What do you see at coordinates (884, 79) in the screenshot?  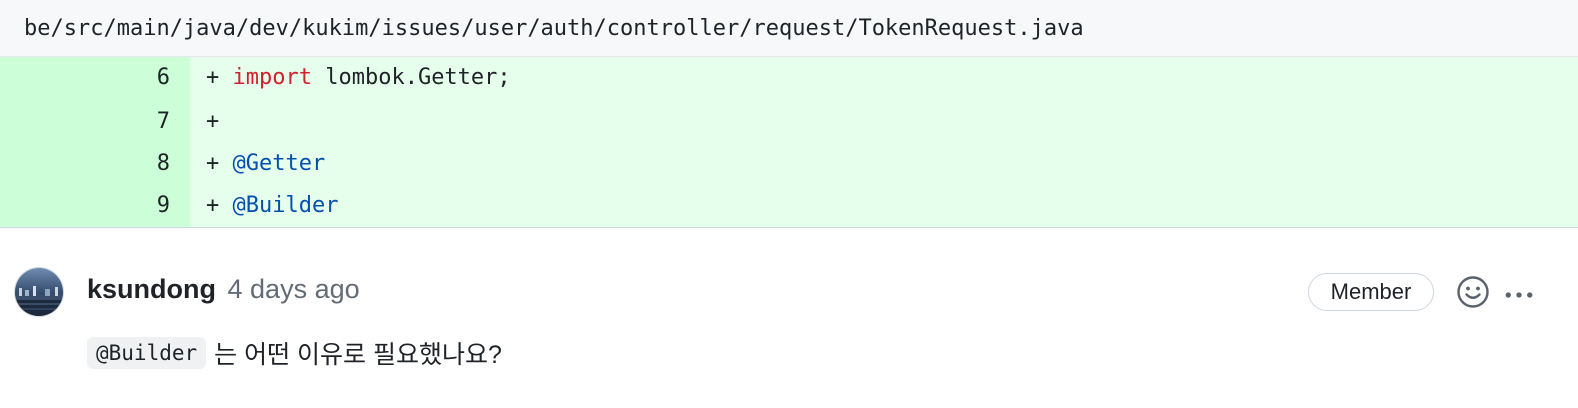 I see `line-code: + import lombok.Getter;` at bounding box center [884, 79].